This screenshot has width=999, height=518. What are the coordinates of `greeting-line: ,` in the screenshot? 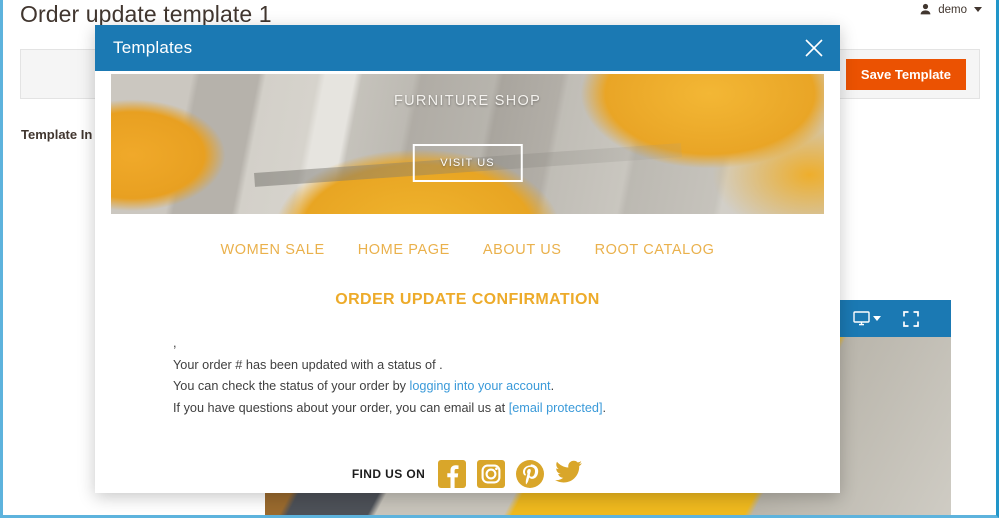 It's located at (175, 343).